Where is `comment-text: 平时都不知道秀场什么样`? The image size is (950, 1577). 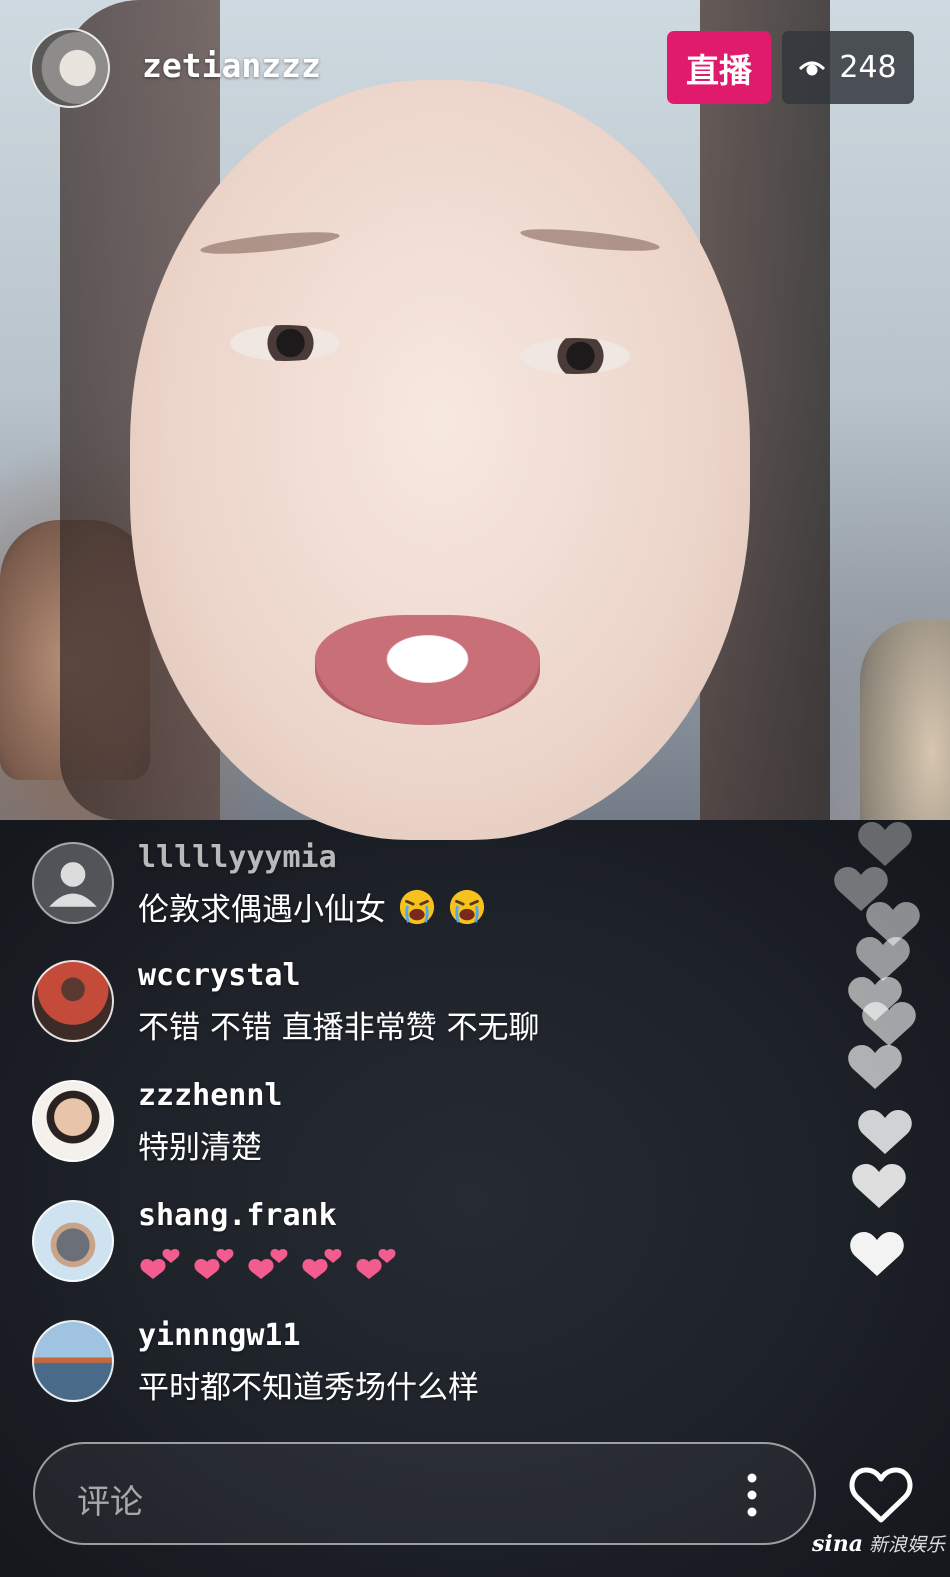 comment-text: 平时都不知道秀场什么样 is located at coordinates (308, 1388).